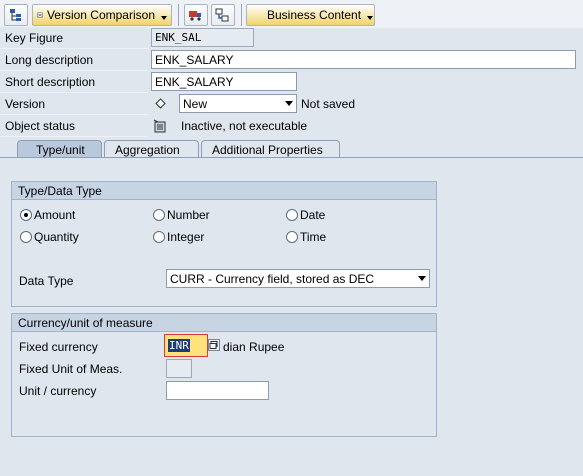 The width and height of the screenshot is (583, 476). What do you see at coordinates (238, 103) in the screenshot?
I see `version-select: New` at bounding box center [238, 103].